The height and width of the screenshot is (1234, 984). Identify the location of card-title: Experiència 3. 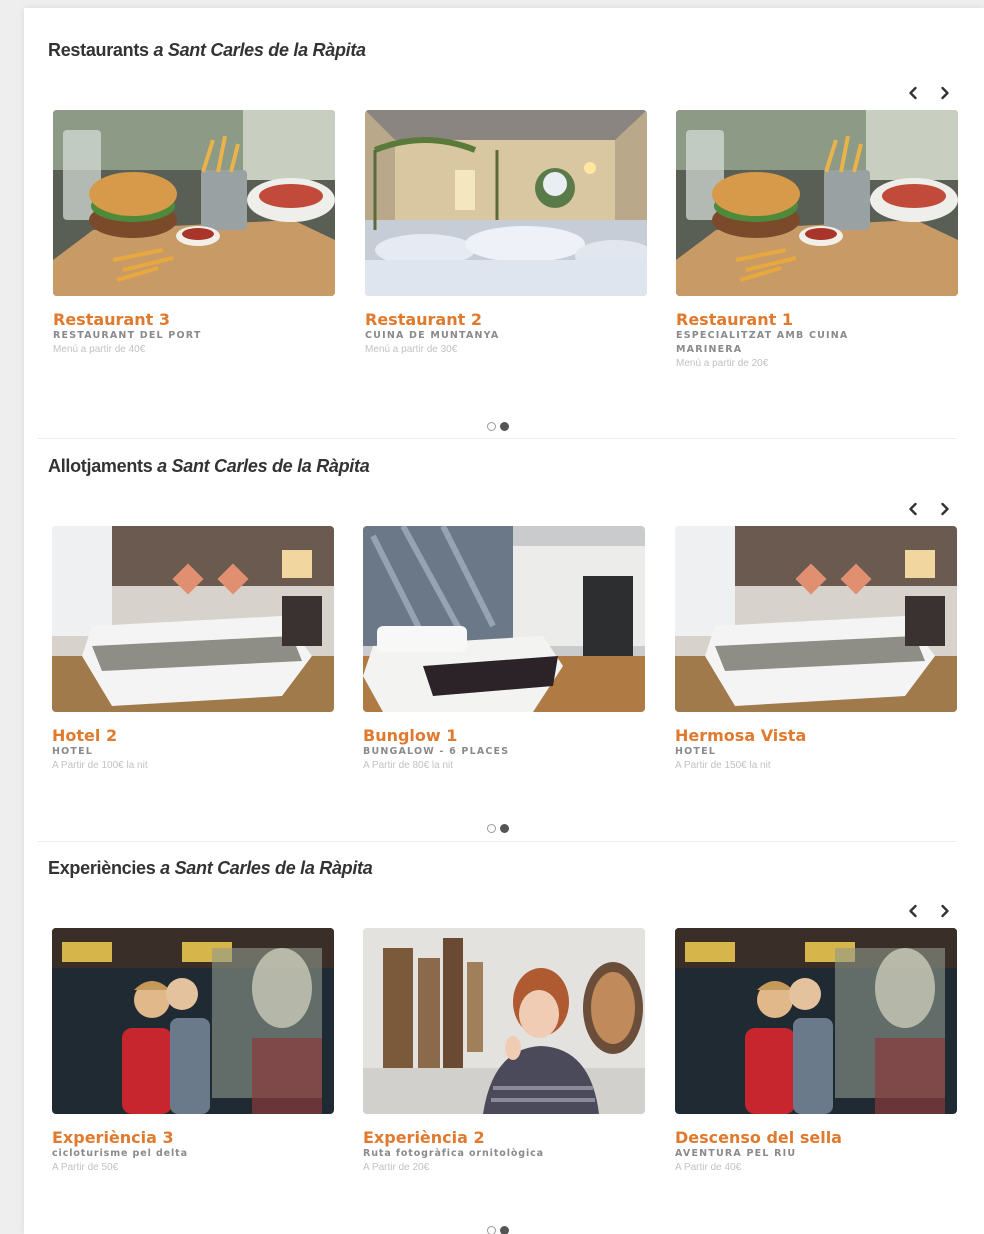
(193, 1137).